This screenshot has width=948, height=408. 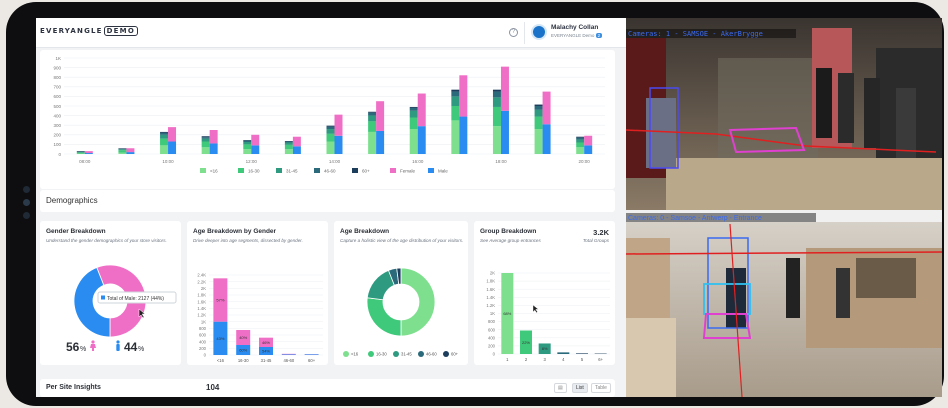 I want to click on y-tick-label: 1K, so click(x=58, y=58).